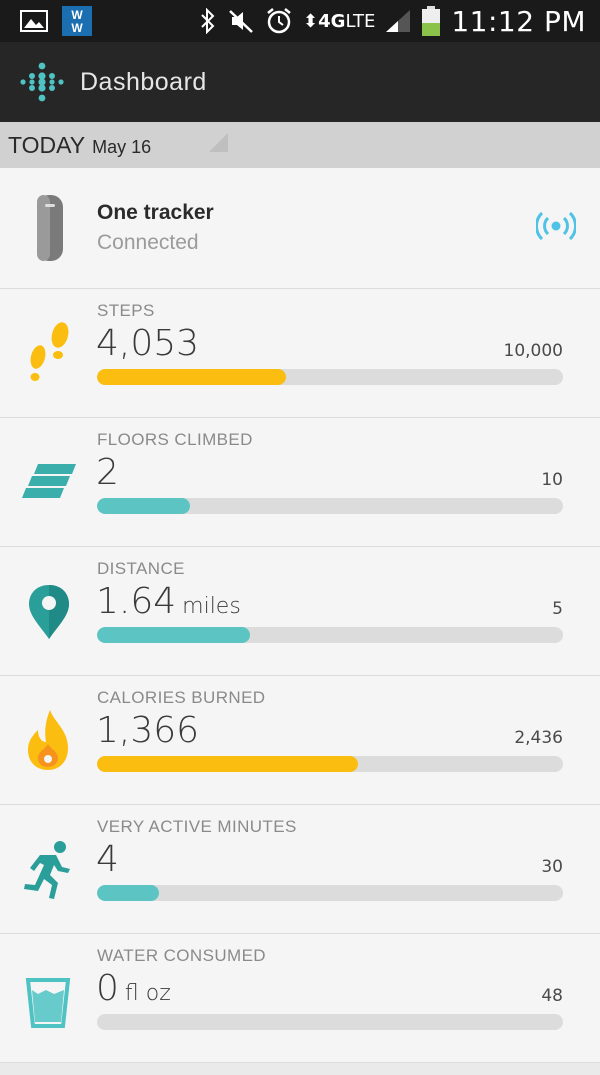 The width and height of the screenshot is (600, 1075). What do you see at coordinates (552, 996) in the screenshot?
I see `stat-goal: 48` at bounding box center [552, 996].